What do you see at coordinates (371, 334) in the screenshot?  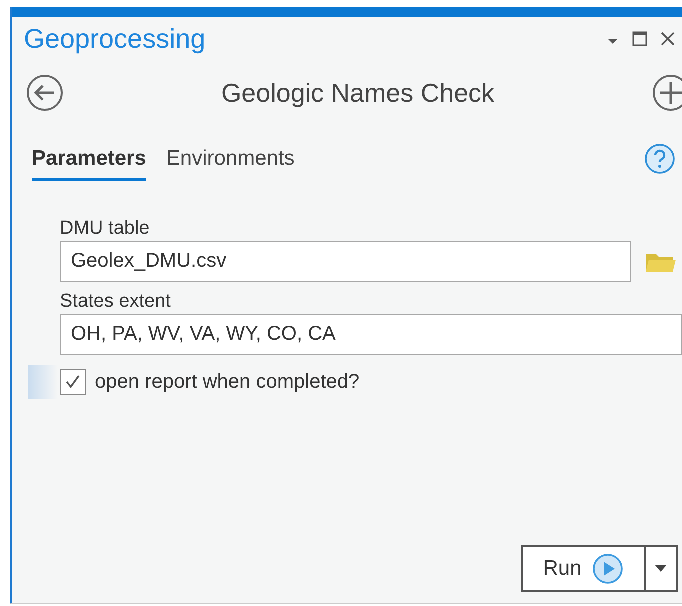 I see `parameter-field: OH, PA, WV, VA, WY, CO, CA` at bounding box center [371, 334].